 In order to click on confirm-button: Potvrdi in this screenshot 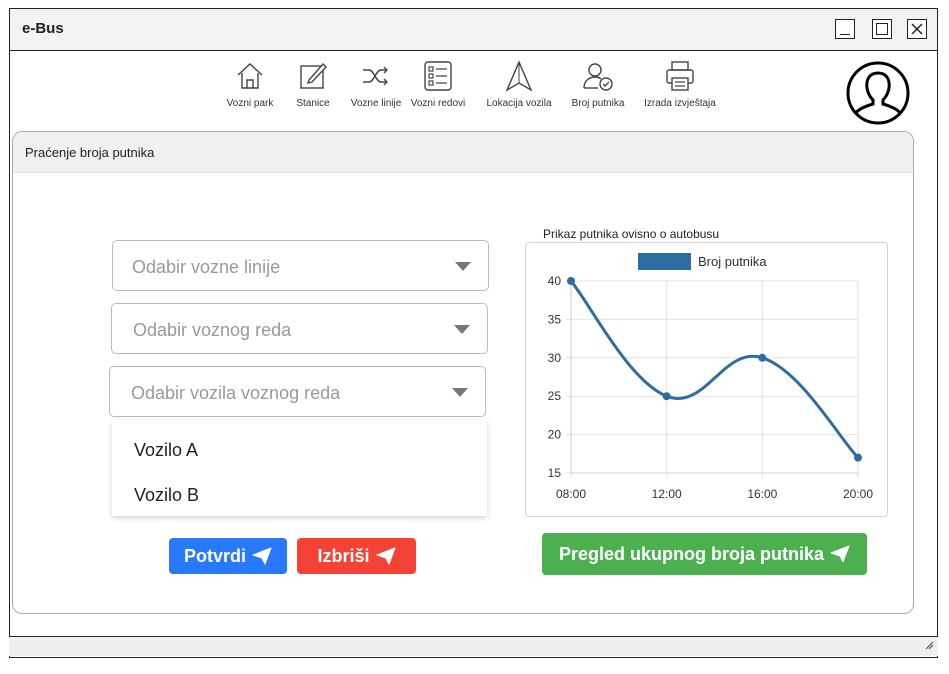, I will do `click(228, 556)`.